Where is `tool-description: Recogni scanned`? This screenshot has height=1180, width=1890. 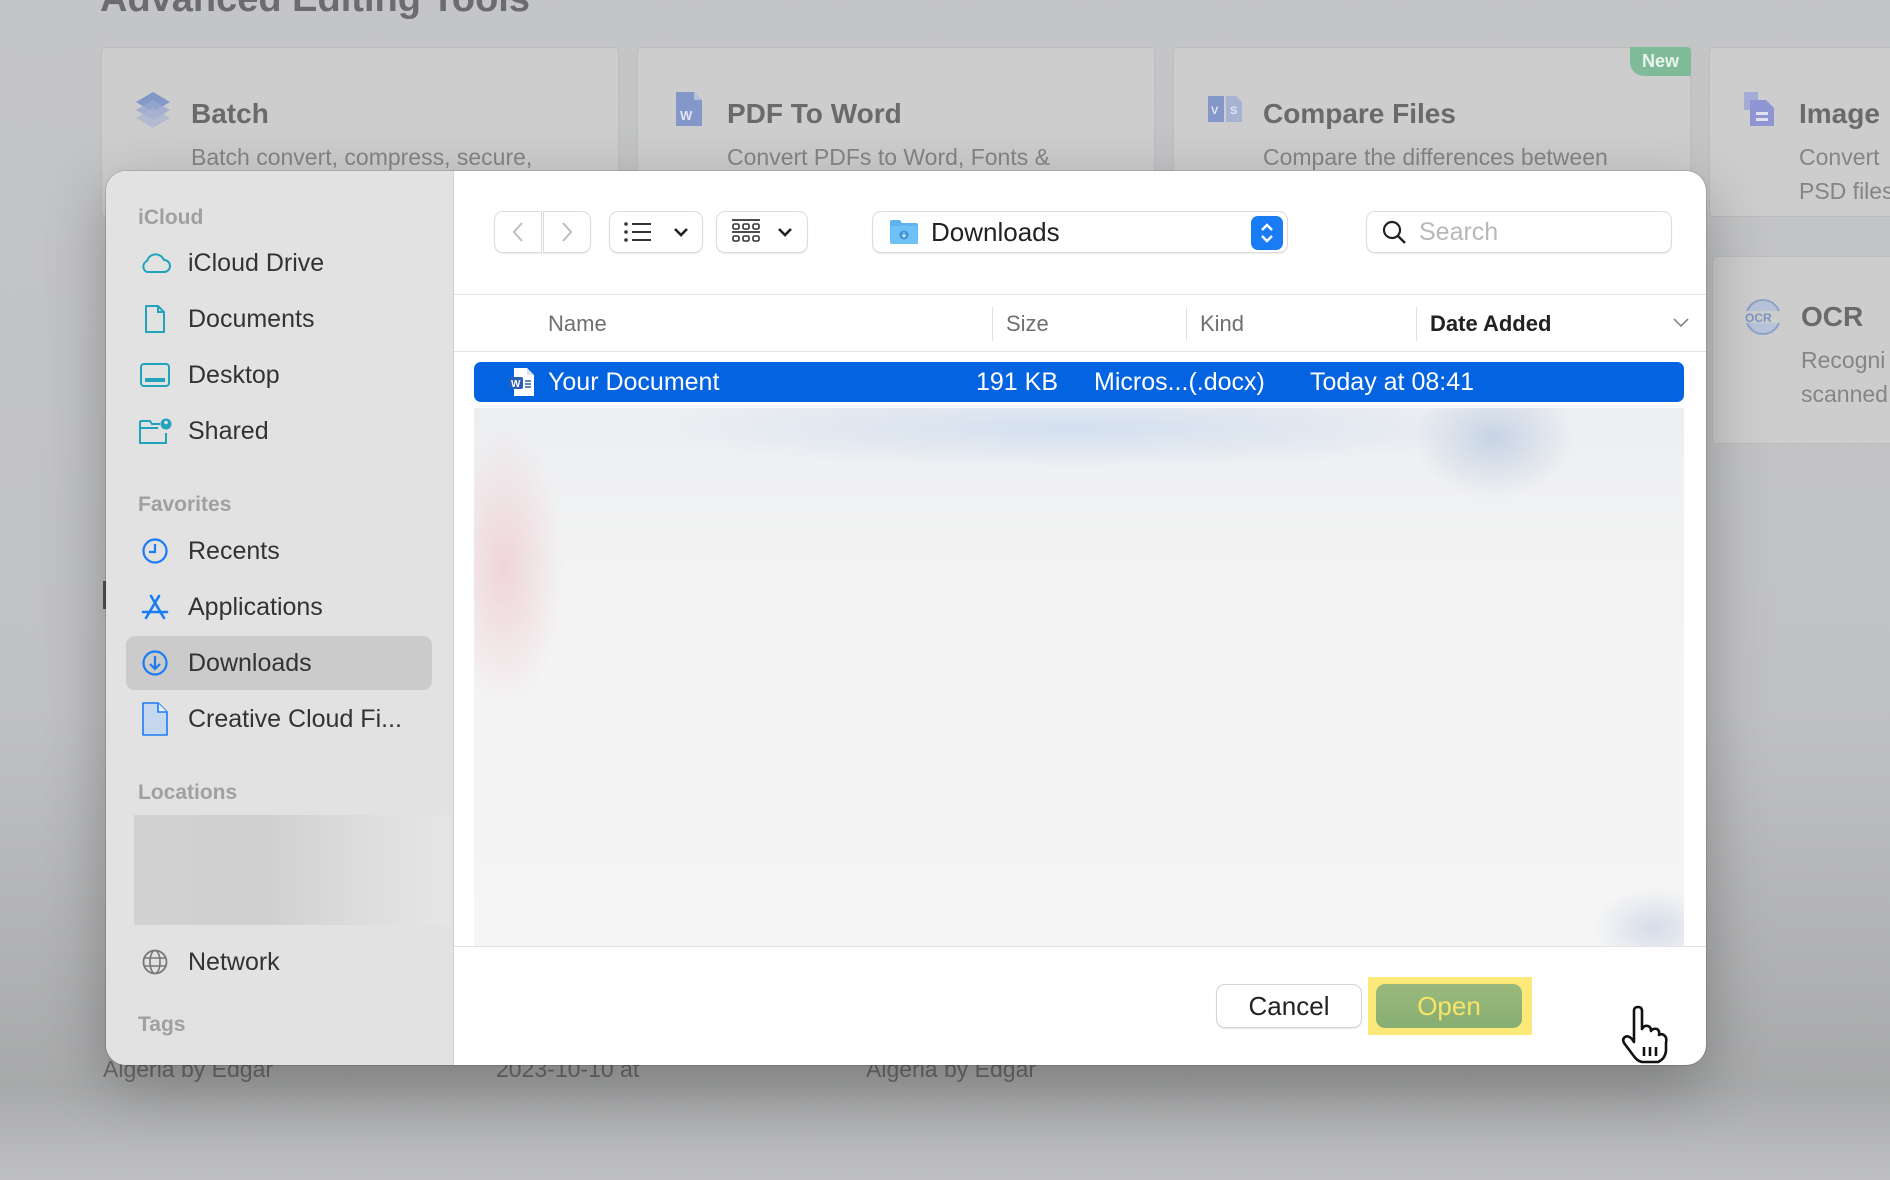 tool-description: Recogni scanned is located at coordinates (1844, 377).